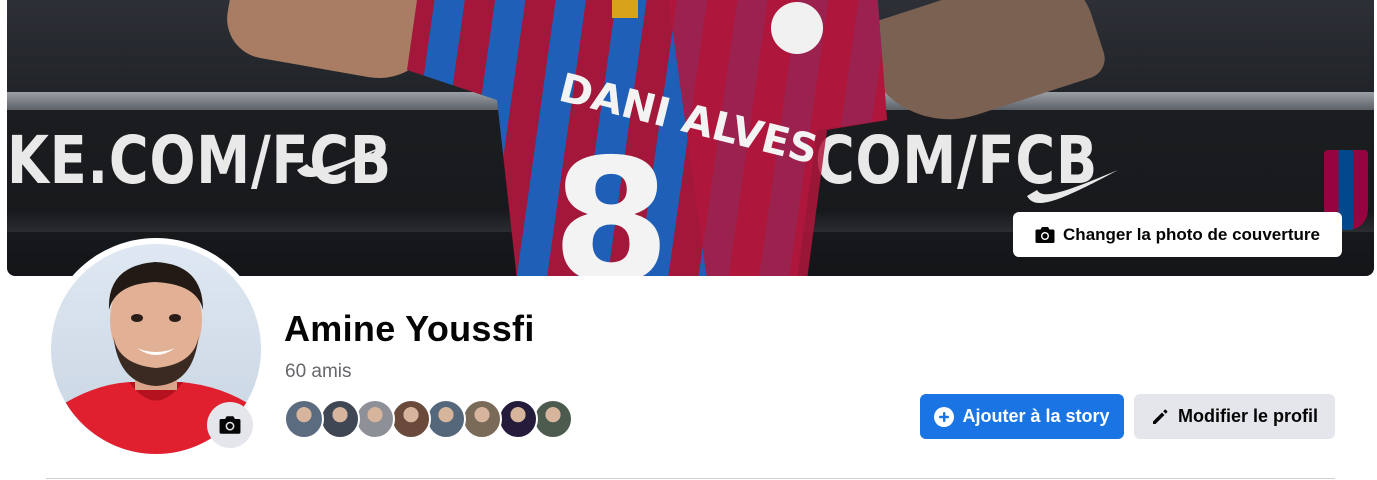 The width and height of the screenshot is (1377, 480). I want to click on add-story-label: Ajouter à la story, so click(1036, 416).